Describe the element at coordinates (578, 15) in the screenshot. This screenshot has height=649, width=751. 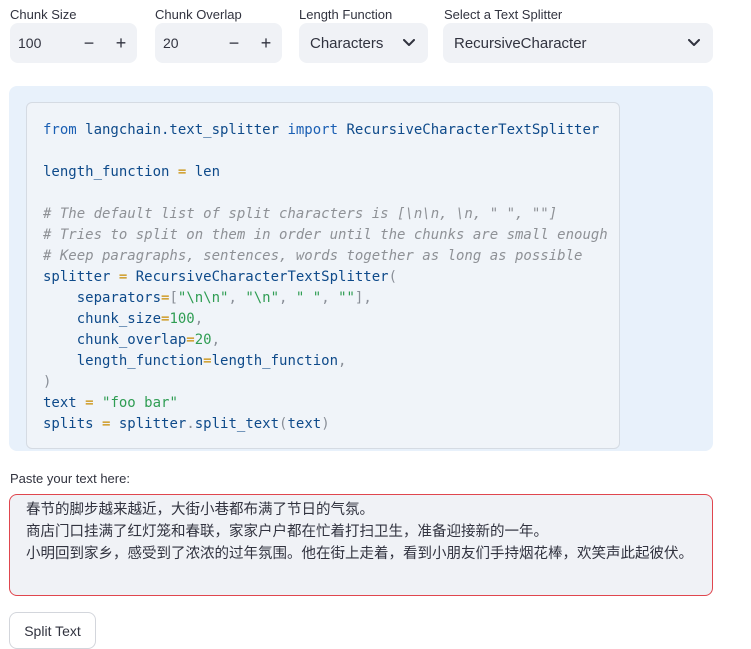
I see `text-splitter-control: Select a Text Splitter` at that location.